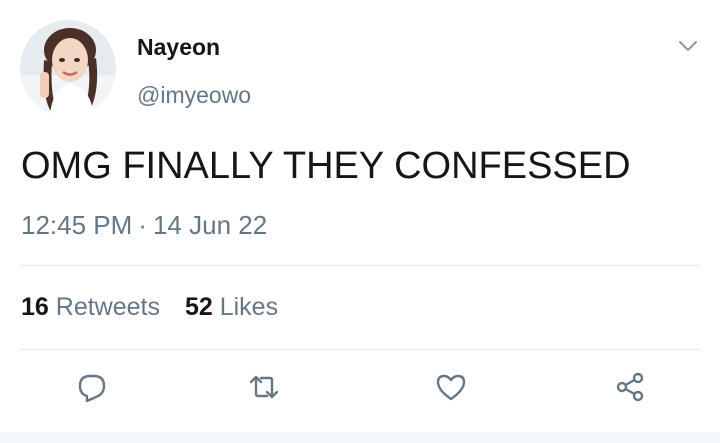 Image resolution: width=720 pixels, height=443 pixels. Describe the element at coordinates (198, 307) in the screenshot. I see `likes-count: 52` at that location.